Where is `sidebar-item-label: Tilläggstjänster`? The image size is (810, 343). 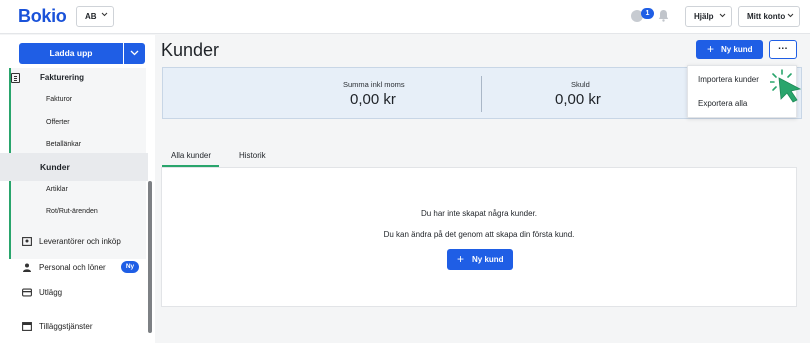
sidebar-item-label: Tilläggstjänster is located at coordinates (66, 326).